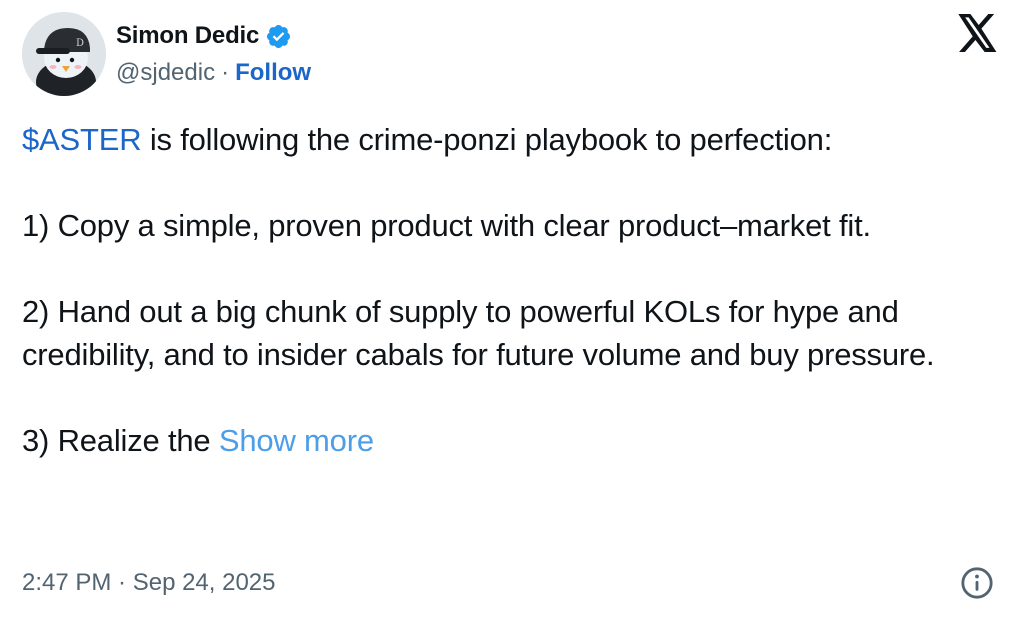  Describe the element at coordinates (978, 33) in the screenshot. I see `x-logo-icon` at that location.